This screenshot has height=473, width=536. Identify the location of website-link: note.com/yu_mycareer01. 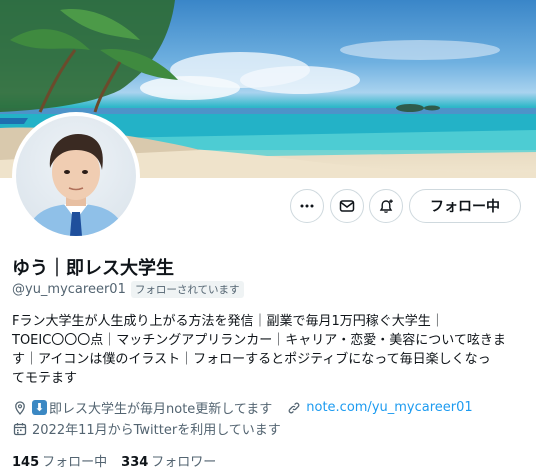
(389, 407).